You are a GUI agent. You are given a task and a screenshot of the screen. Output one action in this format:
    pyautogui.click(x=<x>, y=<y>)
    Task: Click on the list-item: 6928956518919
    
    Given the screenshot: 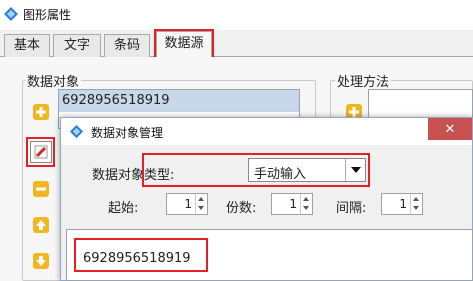 What is the action you would take?
    pyautogui.click(x=179, y=101)
    